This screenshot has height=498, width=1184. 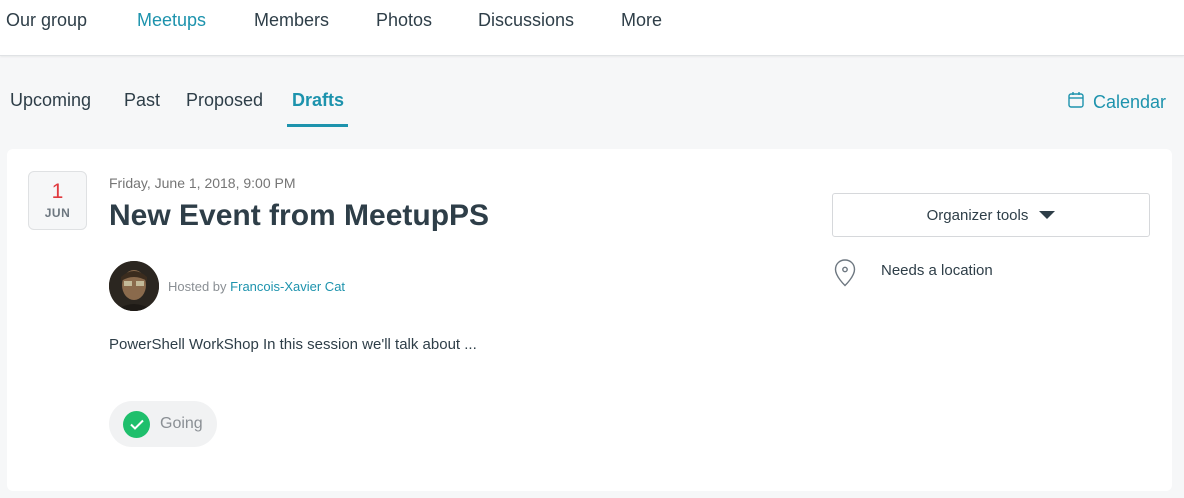 I want to click on active-tab-indicator, so click(x=317, y=125).